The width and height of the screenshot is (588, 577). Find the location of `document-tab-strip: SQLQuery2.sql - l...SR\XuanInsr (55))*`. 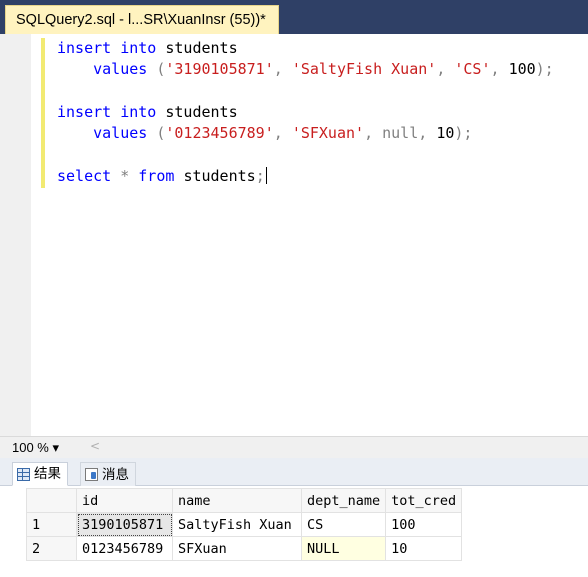

document-tab-strip: SQLQuery2.sql - l...SR\XuanInsr (55))* is located at coordinates (294, 17).